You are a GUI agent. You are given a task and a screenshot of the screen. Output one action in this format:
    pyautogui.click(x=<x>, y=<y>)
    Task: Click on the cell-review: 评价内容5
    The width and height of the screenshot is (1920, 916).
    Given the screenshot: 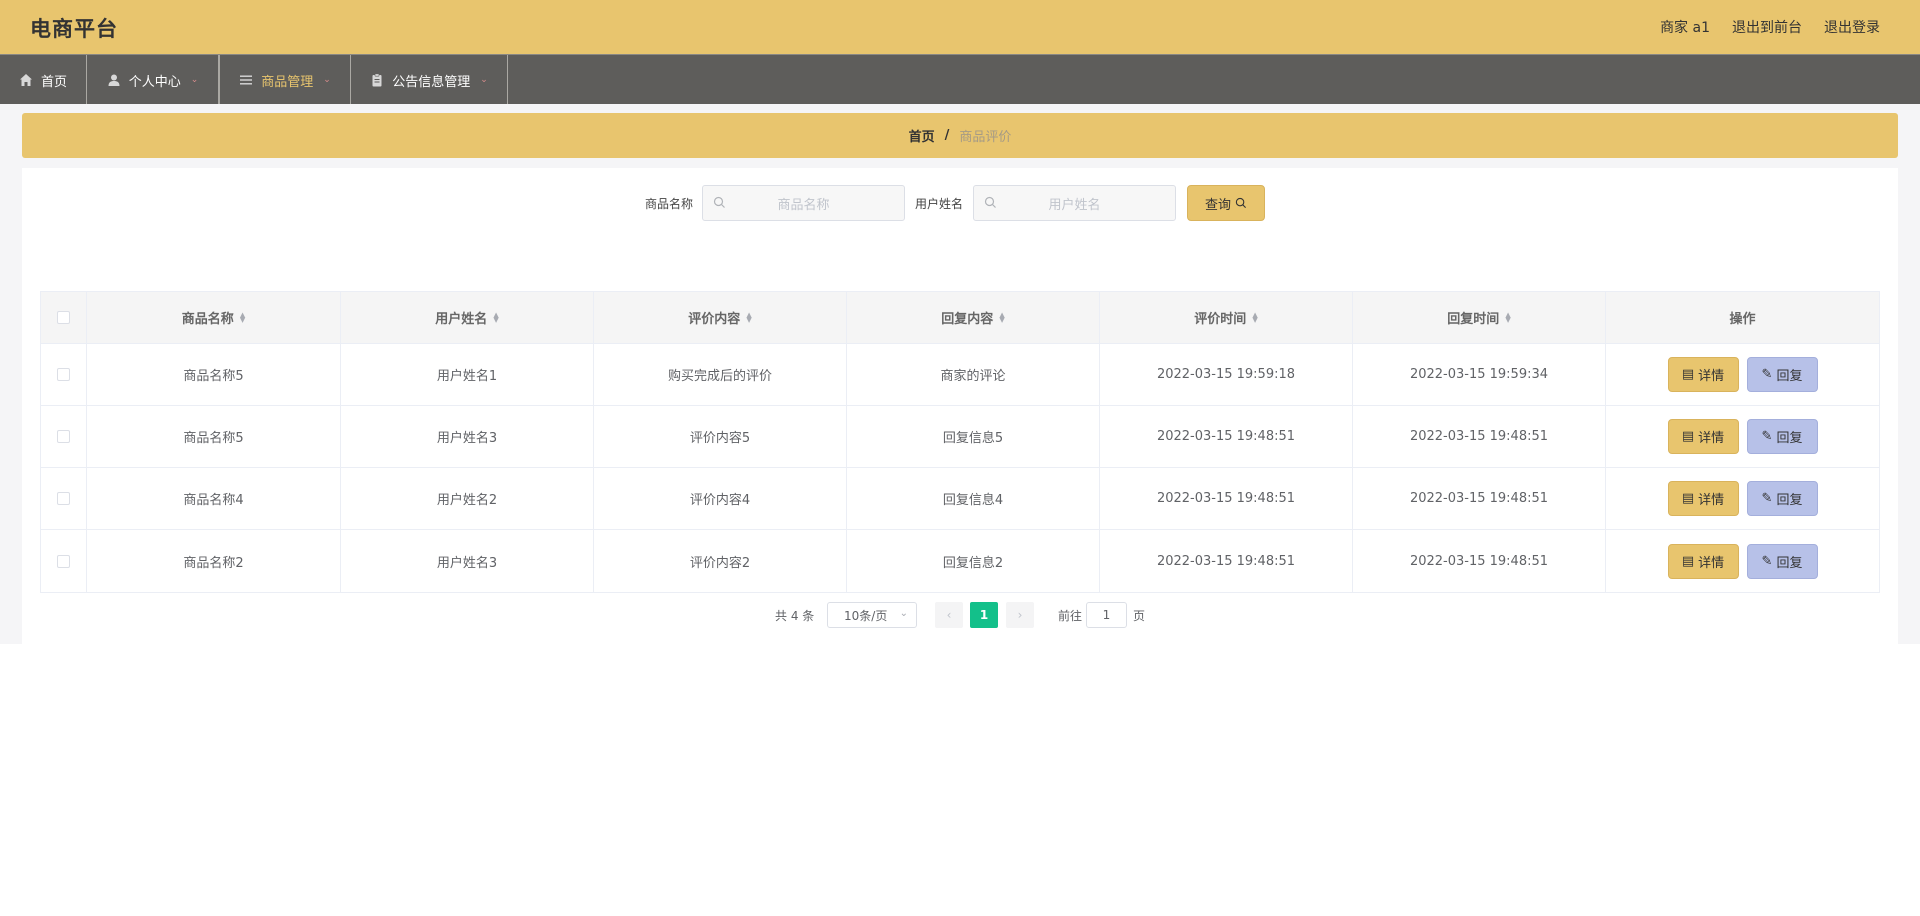 What is the action you would take?
    pyautogui.click(x=720, y=436)
    